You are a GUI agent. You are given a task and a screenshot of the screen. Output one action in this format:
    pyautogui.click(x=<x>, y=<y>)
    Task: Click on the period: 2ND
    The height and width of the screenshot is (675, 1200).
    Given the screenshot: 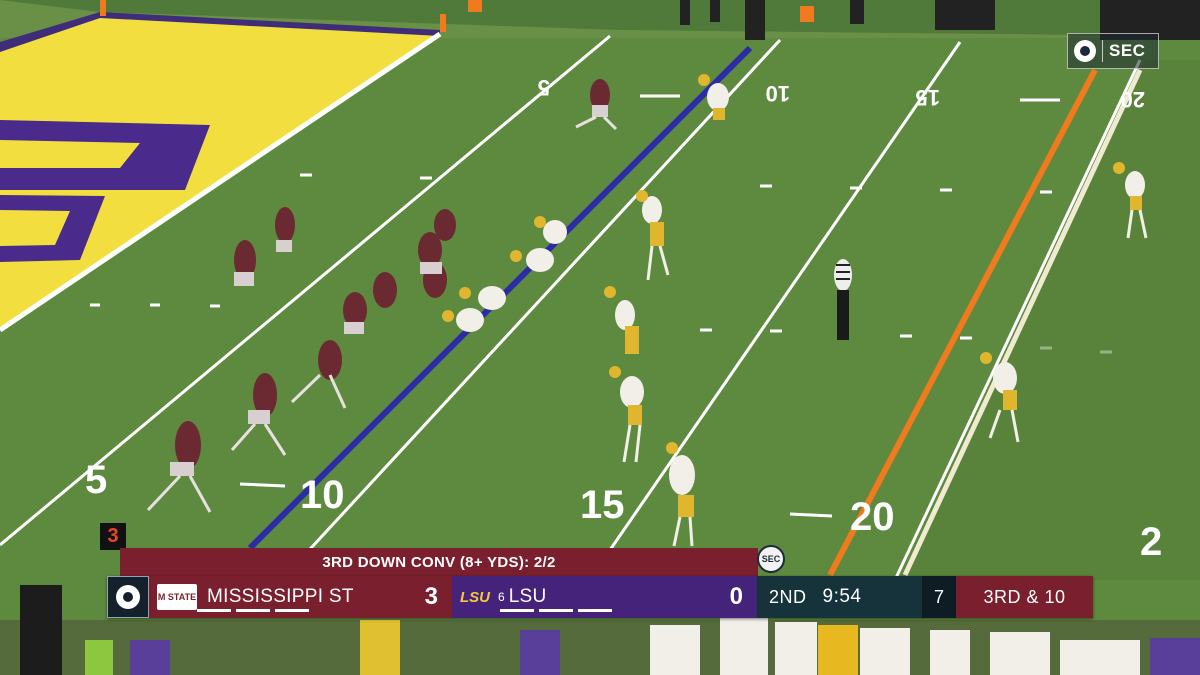 What is the action you would take?
    pyautogui.click(x=788, y=596)
    